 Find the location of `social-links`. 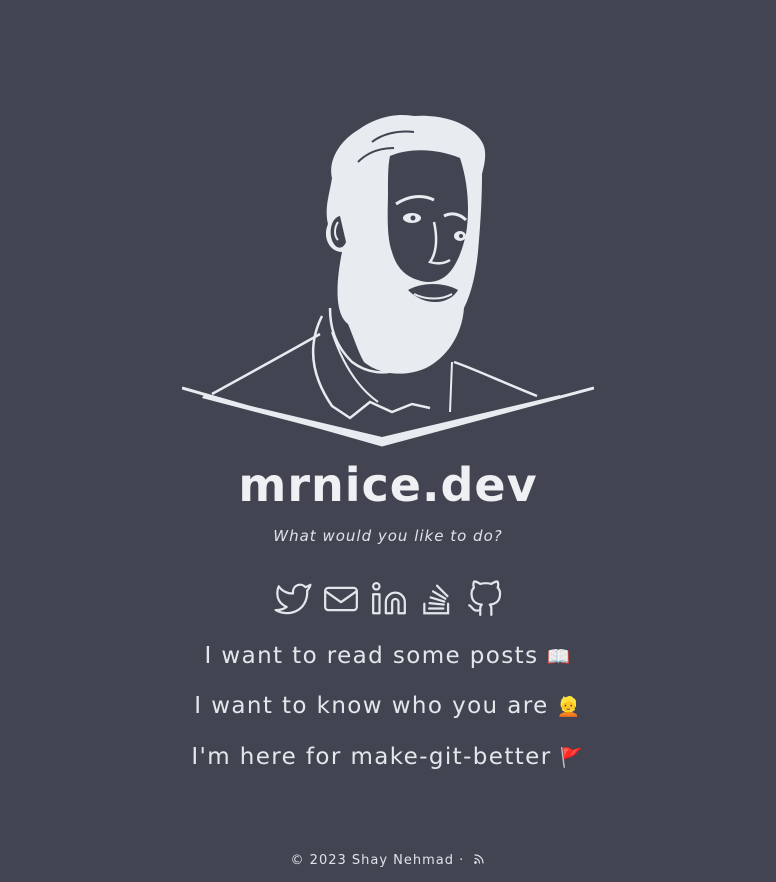

social-links is located at coordinates (389, 599).